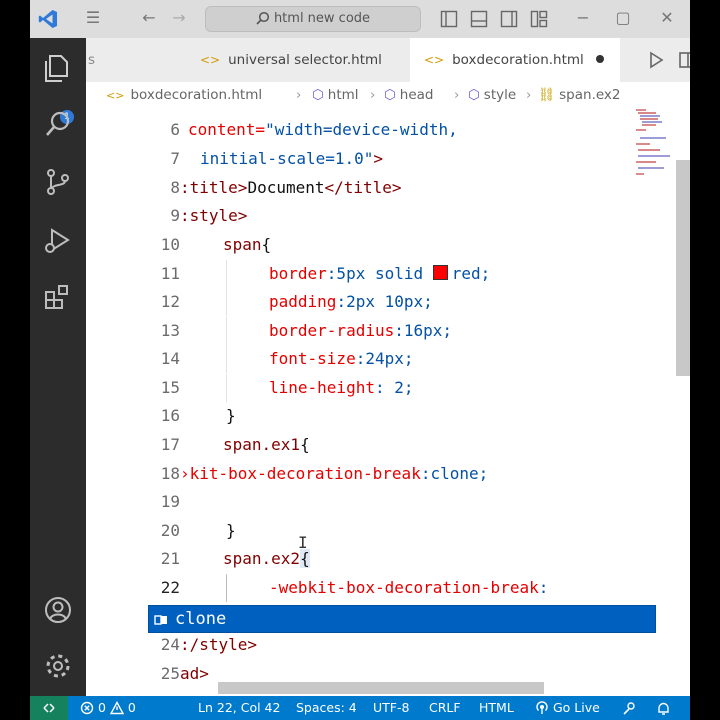 Image resolution: width=720 pixels, height=720 pixels. Describe the element at coordinates (286, 187) in the screenshot. I see `code-line: 8:title>Document</title>` at that location.